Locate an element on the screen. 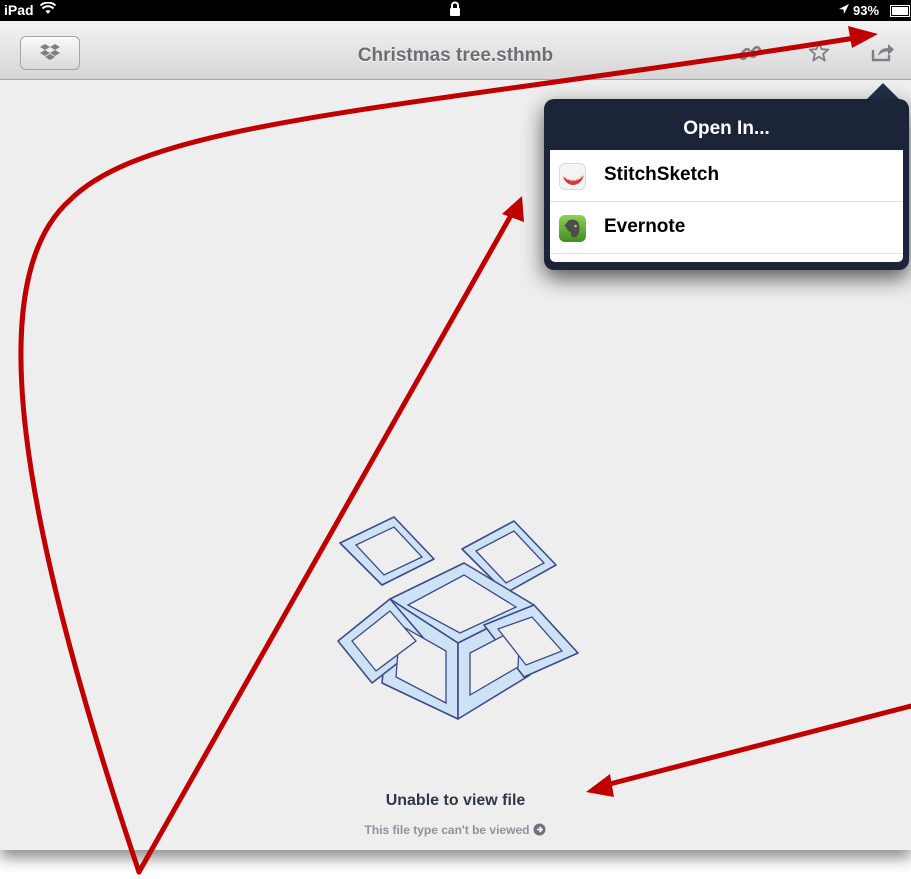  lock-icon is located at coordinates (455, 10).